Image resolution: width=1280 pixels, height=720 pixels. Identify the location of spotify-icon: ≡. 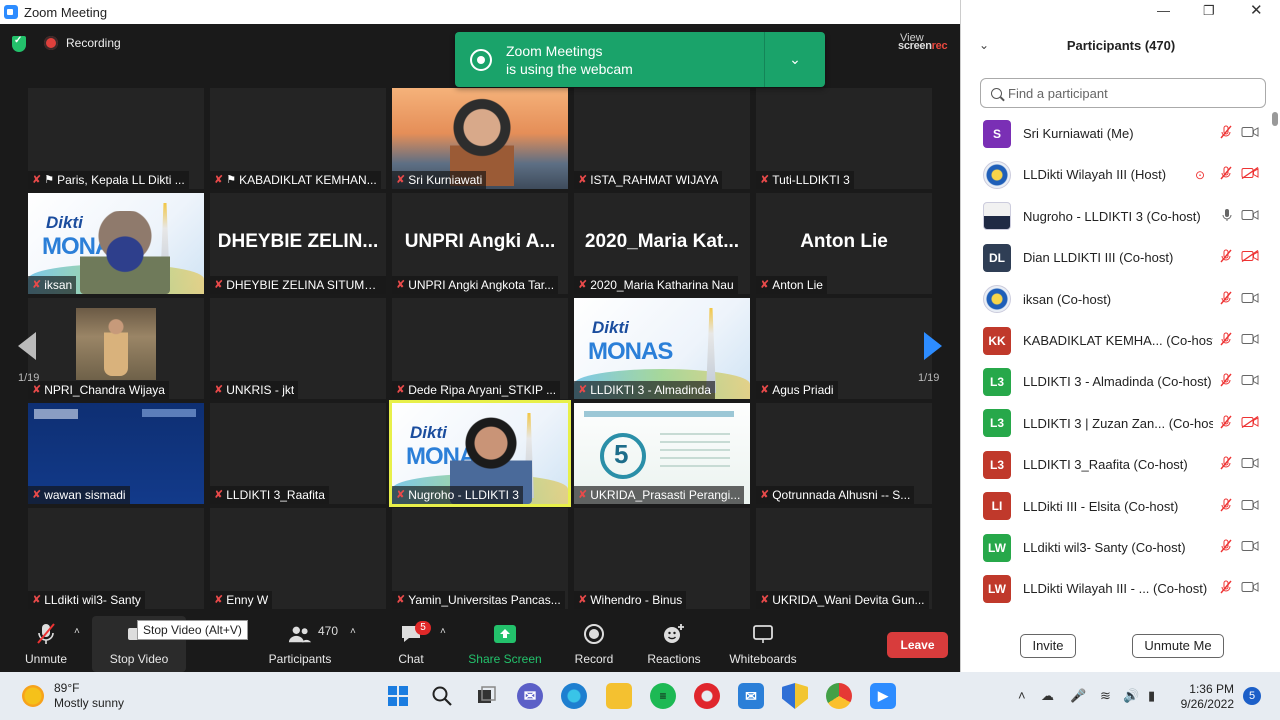
(663, 696).